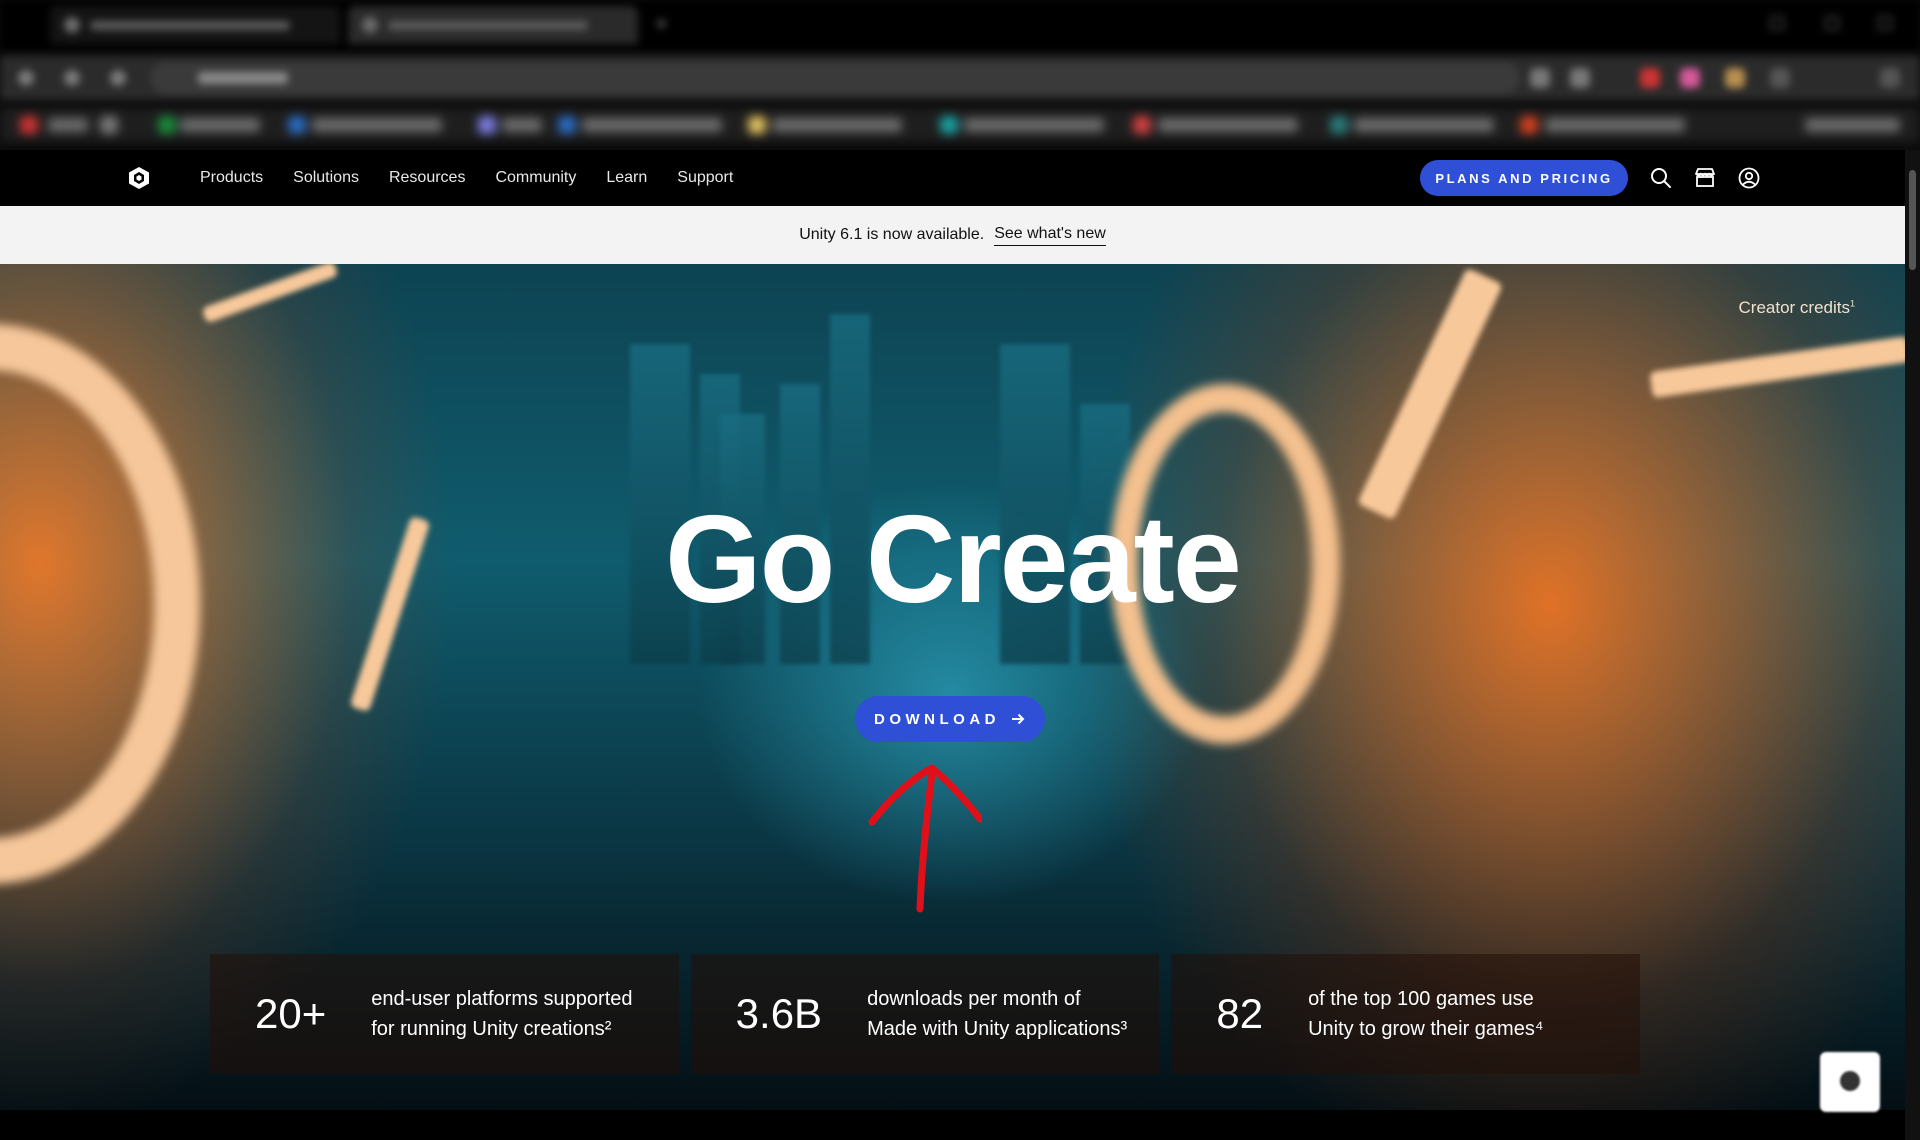  What do you see at coordinates (626, 178) in the screenshot?
I see `nav-learn: Learn` at bounding box center [626, 178].